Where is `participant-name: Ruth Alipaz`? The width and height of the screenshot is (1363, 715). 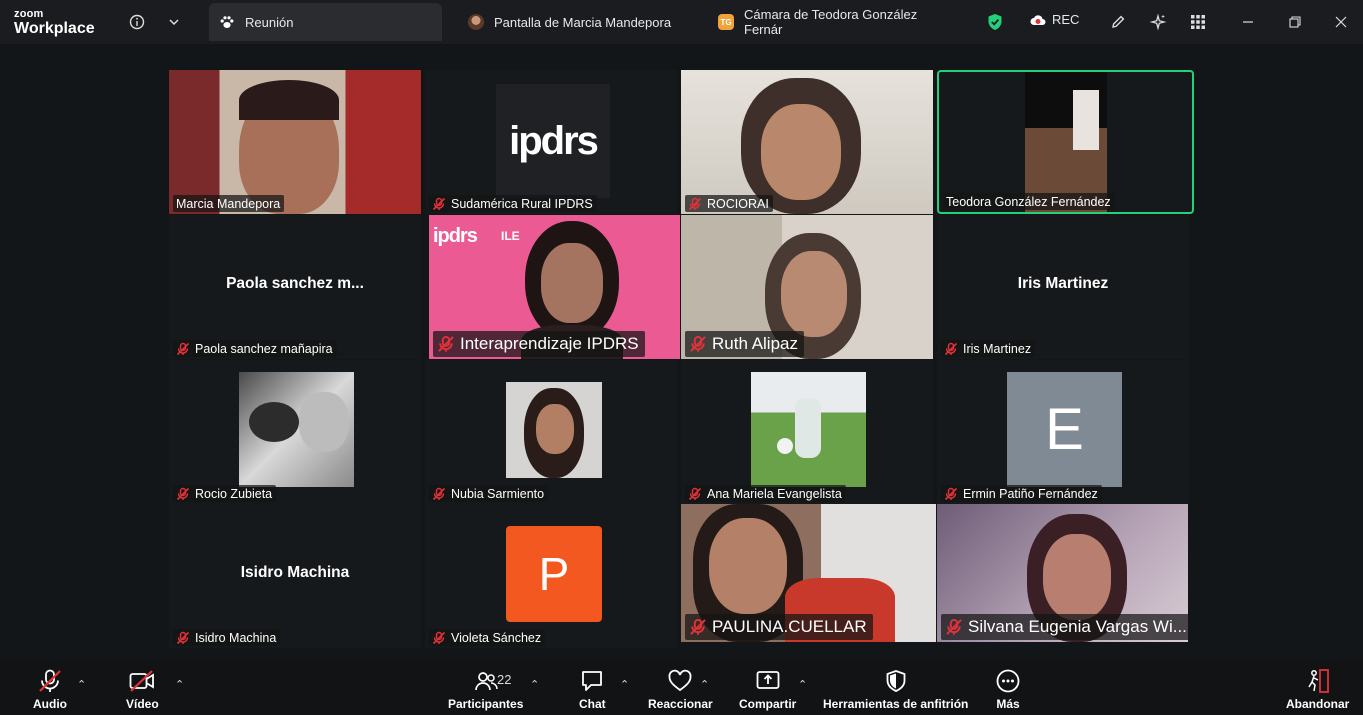 participant-name: Ruth Alipaz is located at coordinates (755, 343).